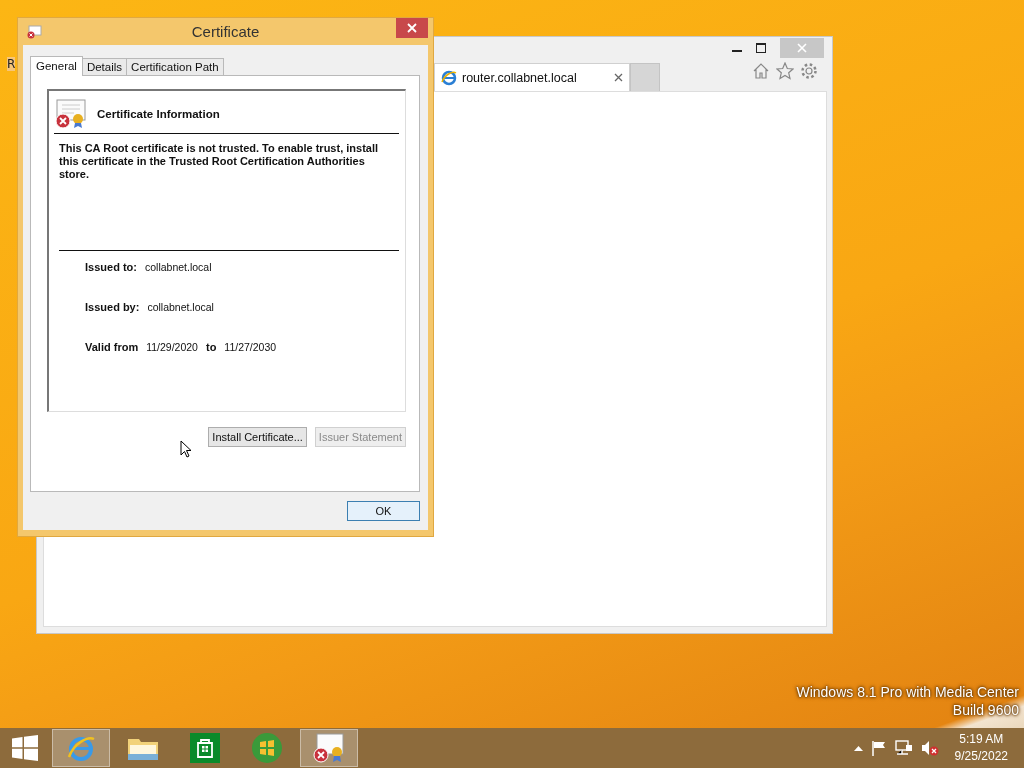 This screenshot has width=1024, height=768. Describe the element at coordinates (903, 748) in the screenshot. I see `network-icon` at that location.